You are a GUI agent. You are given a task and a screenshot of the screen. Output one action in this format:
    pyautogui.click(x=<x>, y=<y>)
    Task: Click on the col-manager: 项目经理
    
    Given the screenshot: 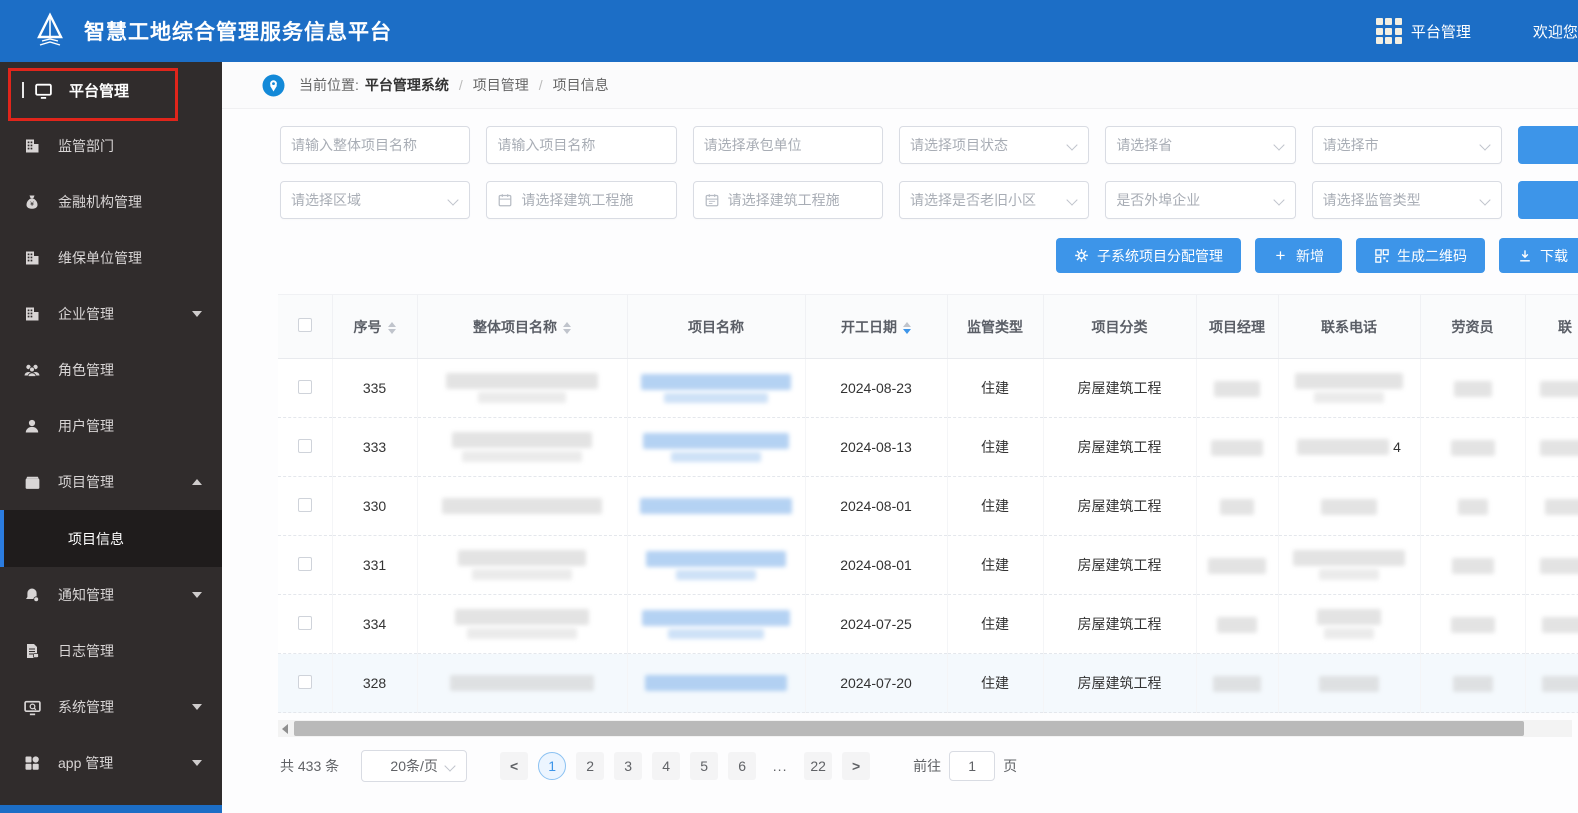 What is the action you would take?
    pyautogui.click(x=1237, y=326)
    